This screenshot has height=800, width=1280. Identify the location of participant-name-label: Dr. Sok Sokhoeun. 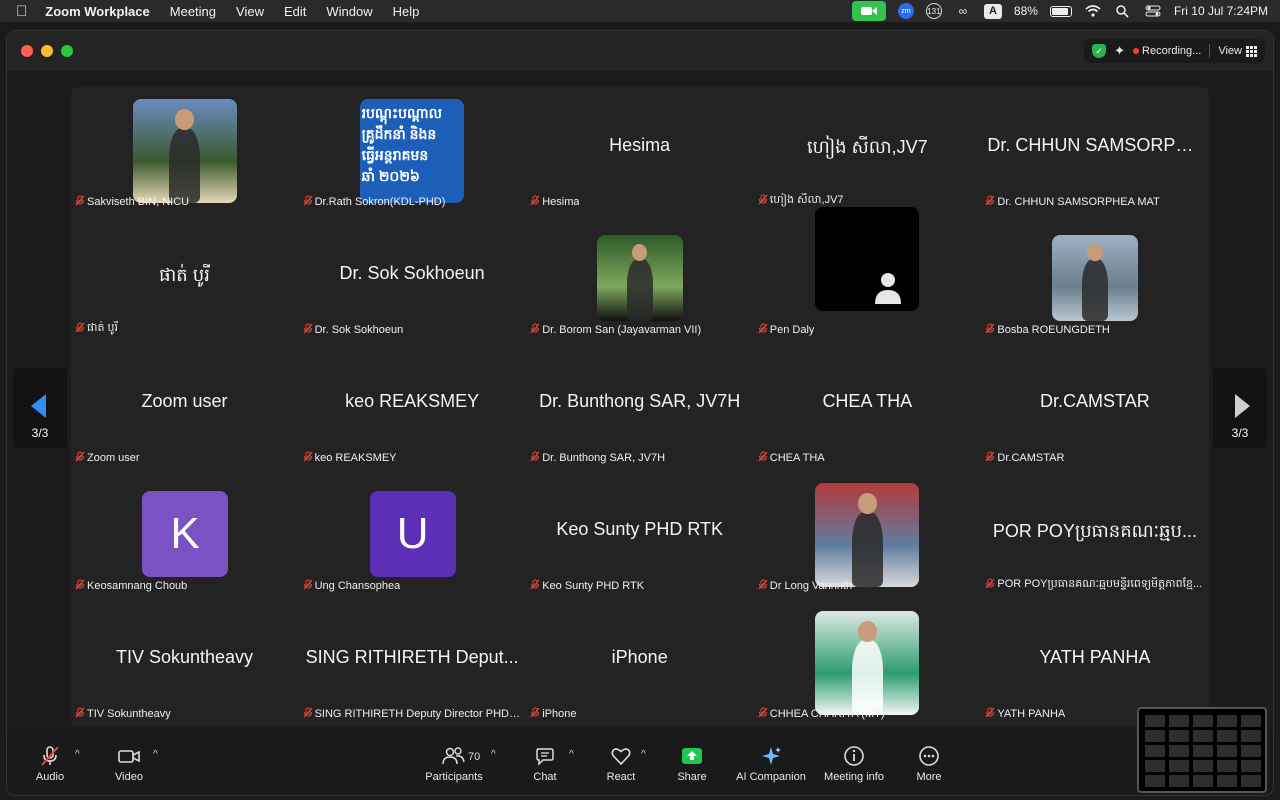
(412, 330).